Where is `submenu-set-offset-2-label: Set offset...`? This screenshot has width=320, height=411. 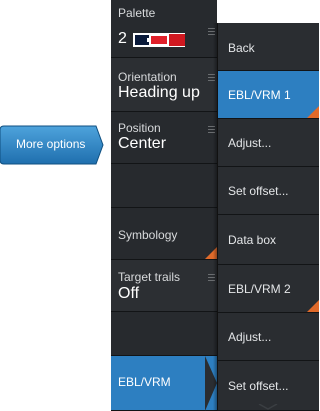
submenu-set-offset-2-label: Set offset... is located at coordinates (258, 386).